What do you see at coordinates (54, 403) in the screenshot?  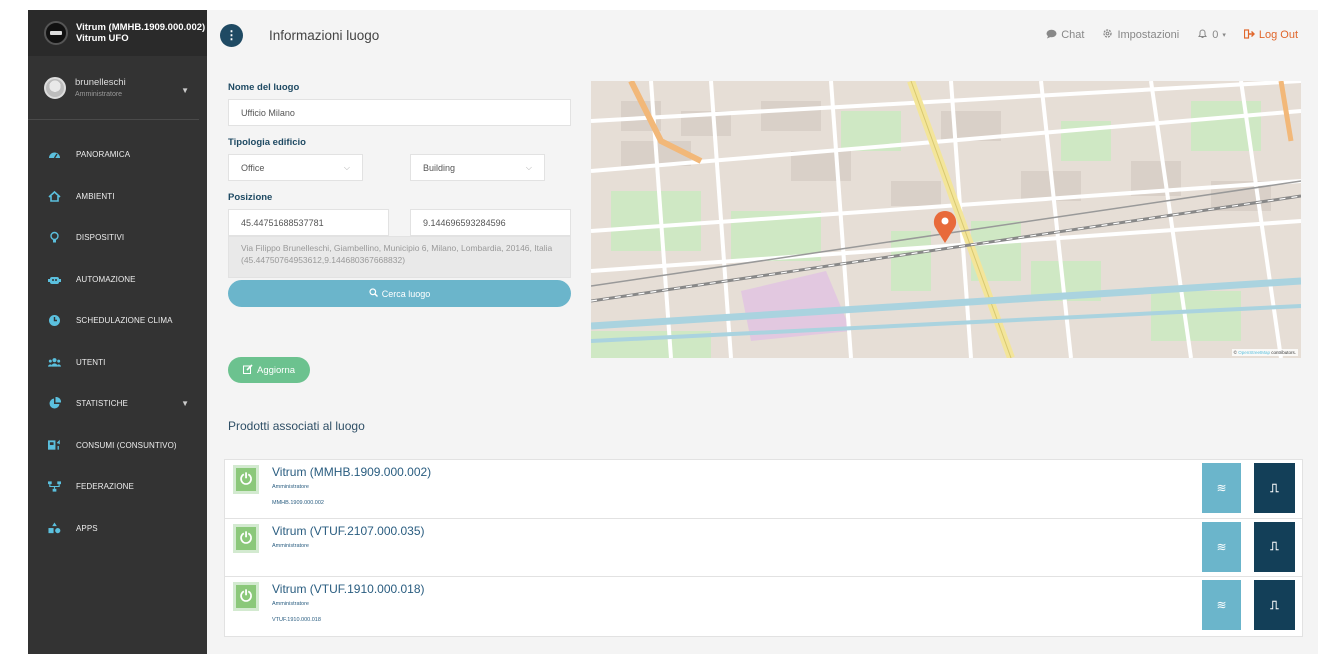 I see `pie-chart-icon` at bounding box center [54, 403].